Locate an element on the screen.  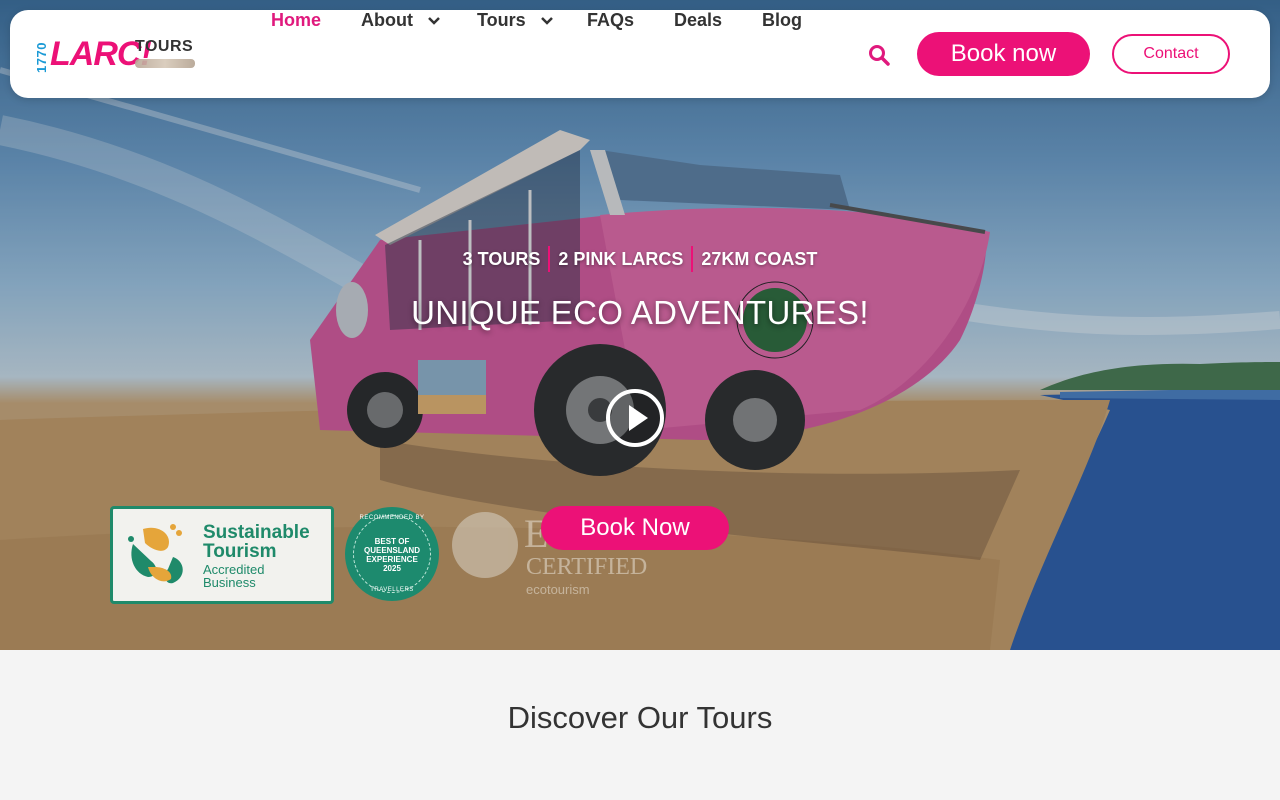
badge-center-text: BEST OF QUEENSLAND EXPERIENCE 2025 is located at coordinates (392, 555).